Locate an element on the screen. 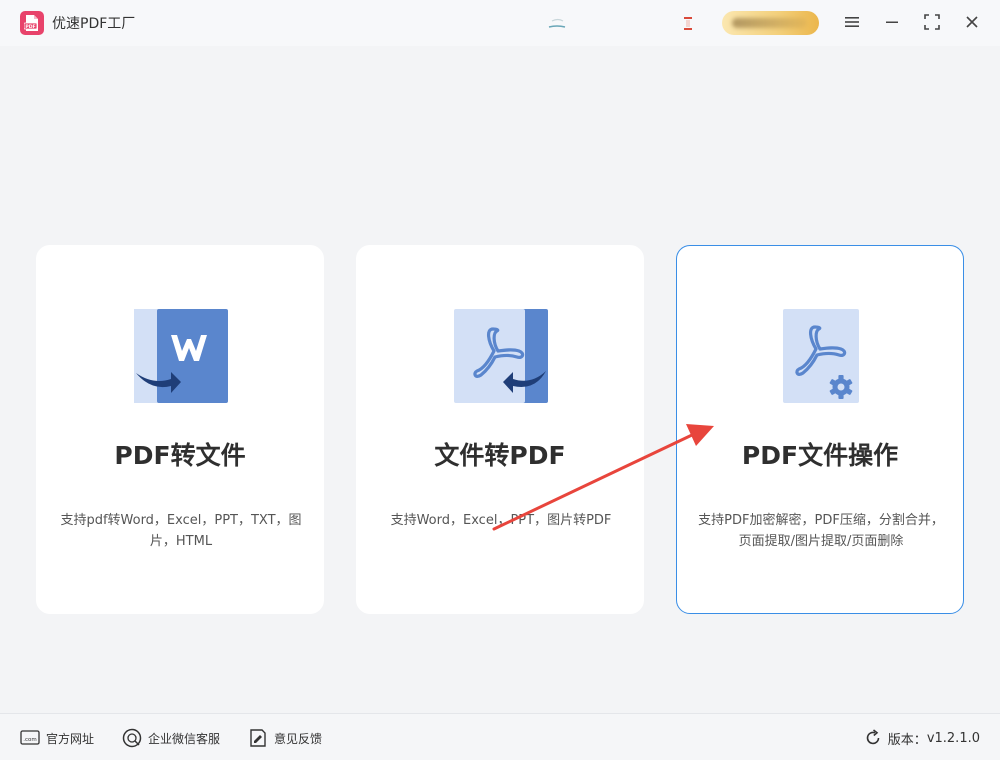  file-to-pdf-card: 文件转PDF 支持Word，Excel，PPT，图片转PDF is located at coordinates (500, 429).